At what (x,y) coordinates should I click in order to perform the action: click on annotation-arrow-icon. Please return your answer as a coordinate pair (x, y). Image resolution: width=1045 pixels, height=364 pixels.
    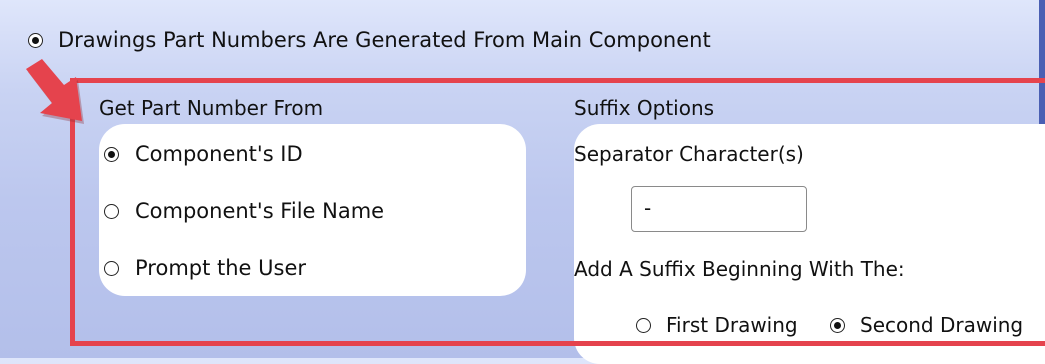
    Looking at the image, I should click on (55, 91).